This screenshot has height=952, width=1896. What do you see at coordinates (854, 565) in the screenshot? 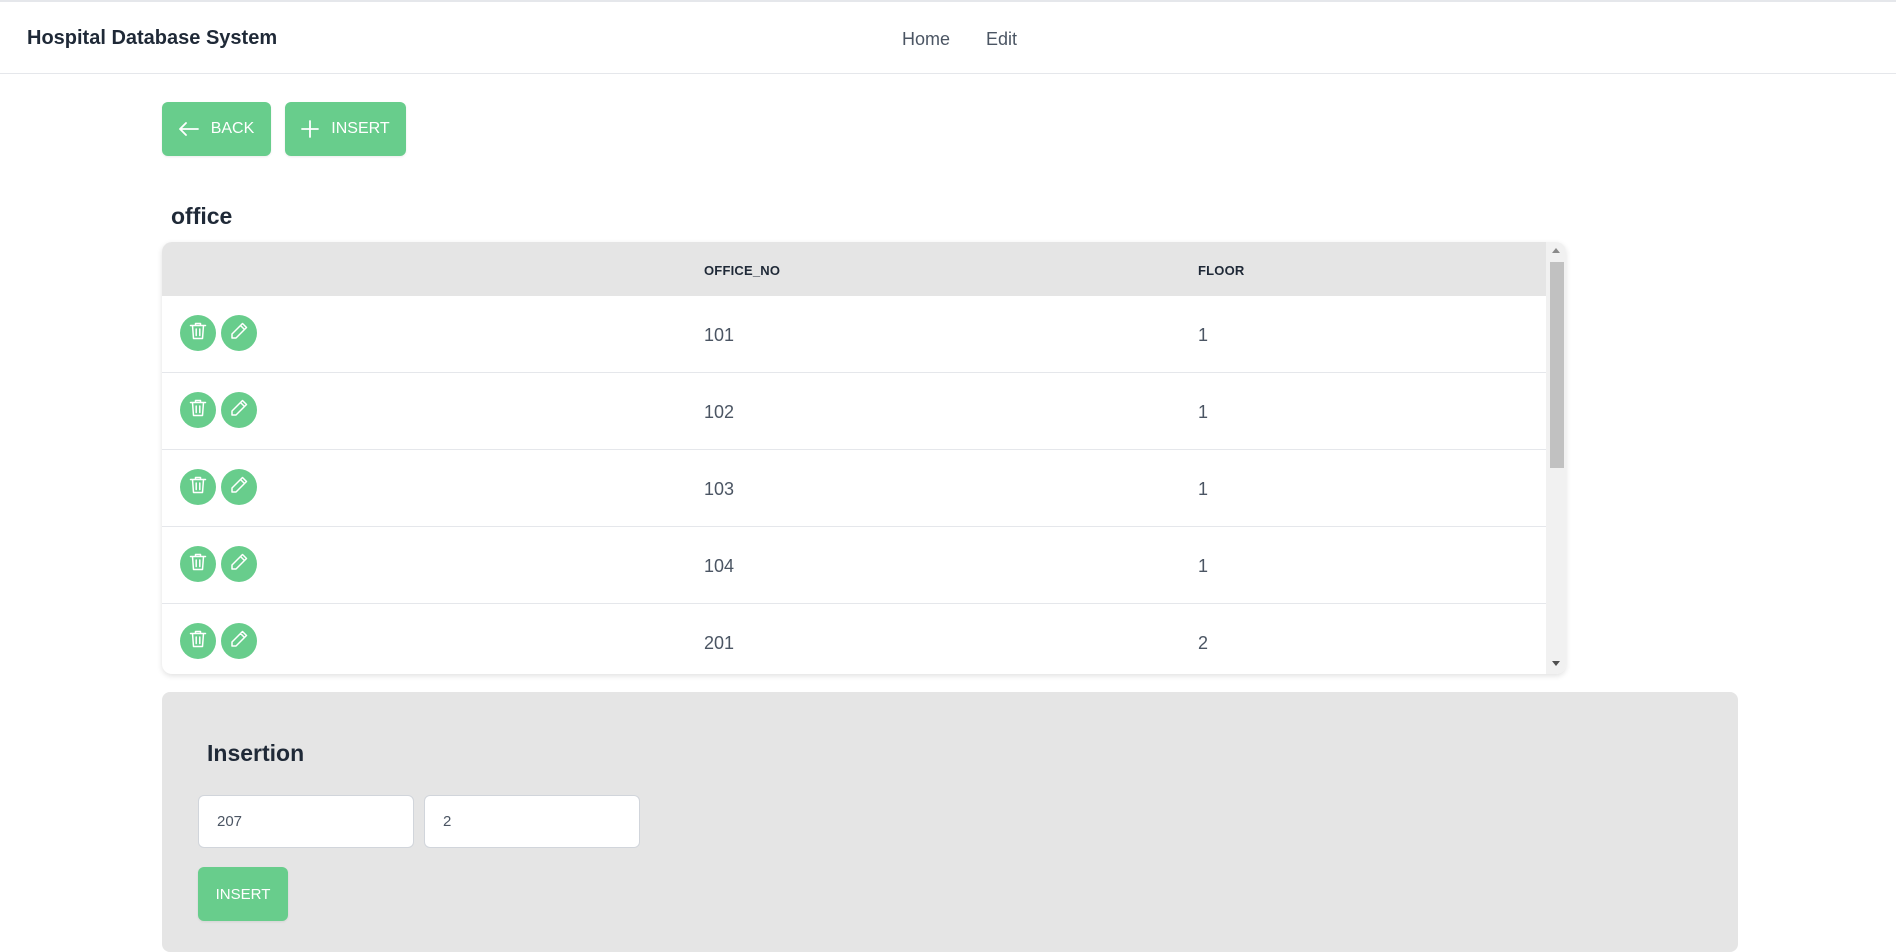
I see `table-row: 104 1` at bounding box center [854, 565].